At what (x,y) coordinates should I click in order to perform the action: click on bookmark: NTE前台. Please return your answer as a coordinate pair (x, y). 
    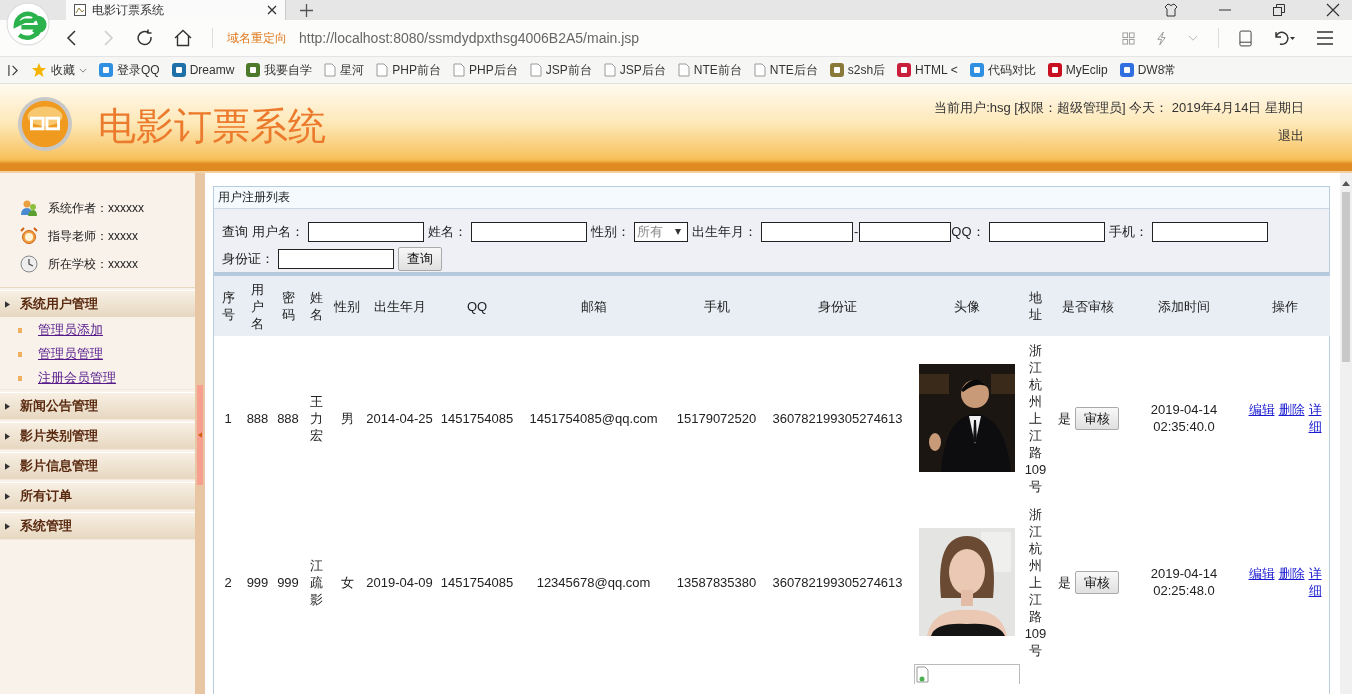
    Looking at the image, I should click on (709, 70).